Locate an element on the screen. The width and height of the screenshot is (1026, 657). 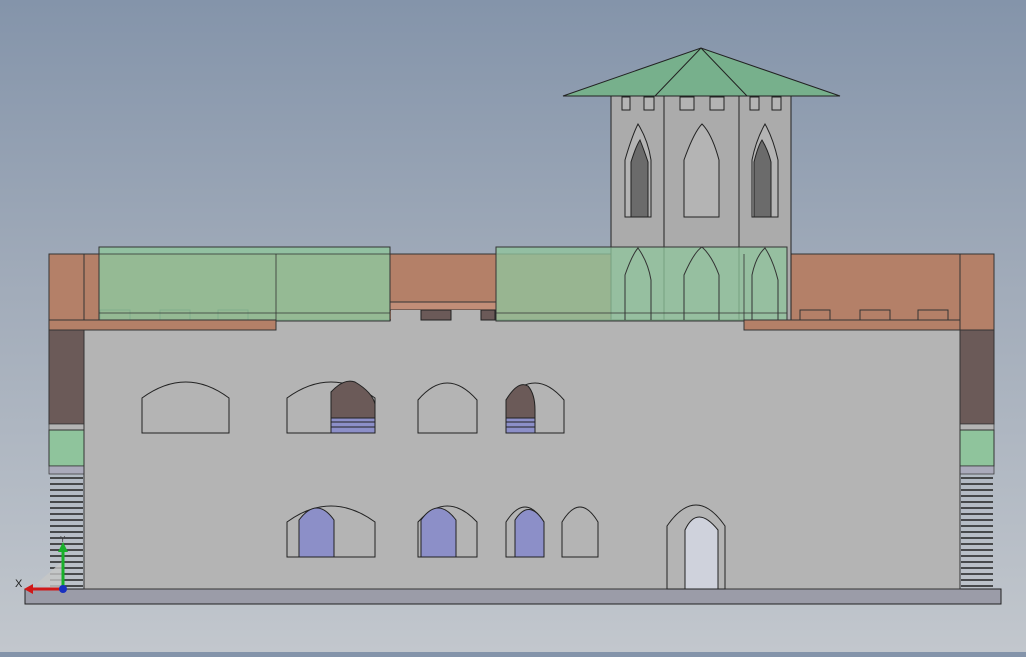
tower-roof is located at coordinates (701, 72).